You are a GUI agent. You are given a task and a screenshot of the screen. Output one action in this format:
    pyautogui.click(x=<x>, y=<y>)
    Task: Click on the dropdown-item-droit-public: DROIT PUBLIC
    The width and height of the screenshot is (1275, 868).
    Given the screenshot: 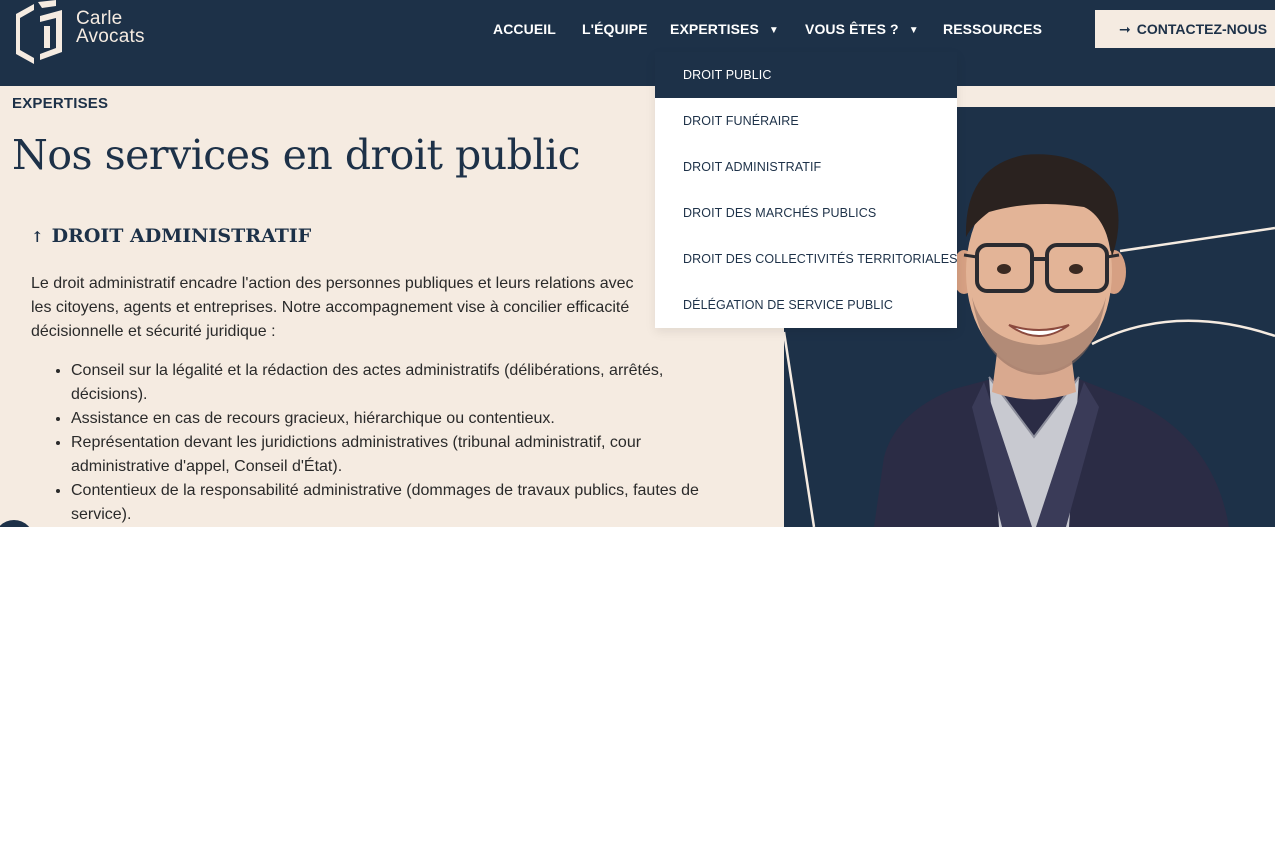 What is the action you would take?
    pyautogui.click(x=806, y=75)
    